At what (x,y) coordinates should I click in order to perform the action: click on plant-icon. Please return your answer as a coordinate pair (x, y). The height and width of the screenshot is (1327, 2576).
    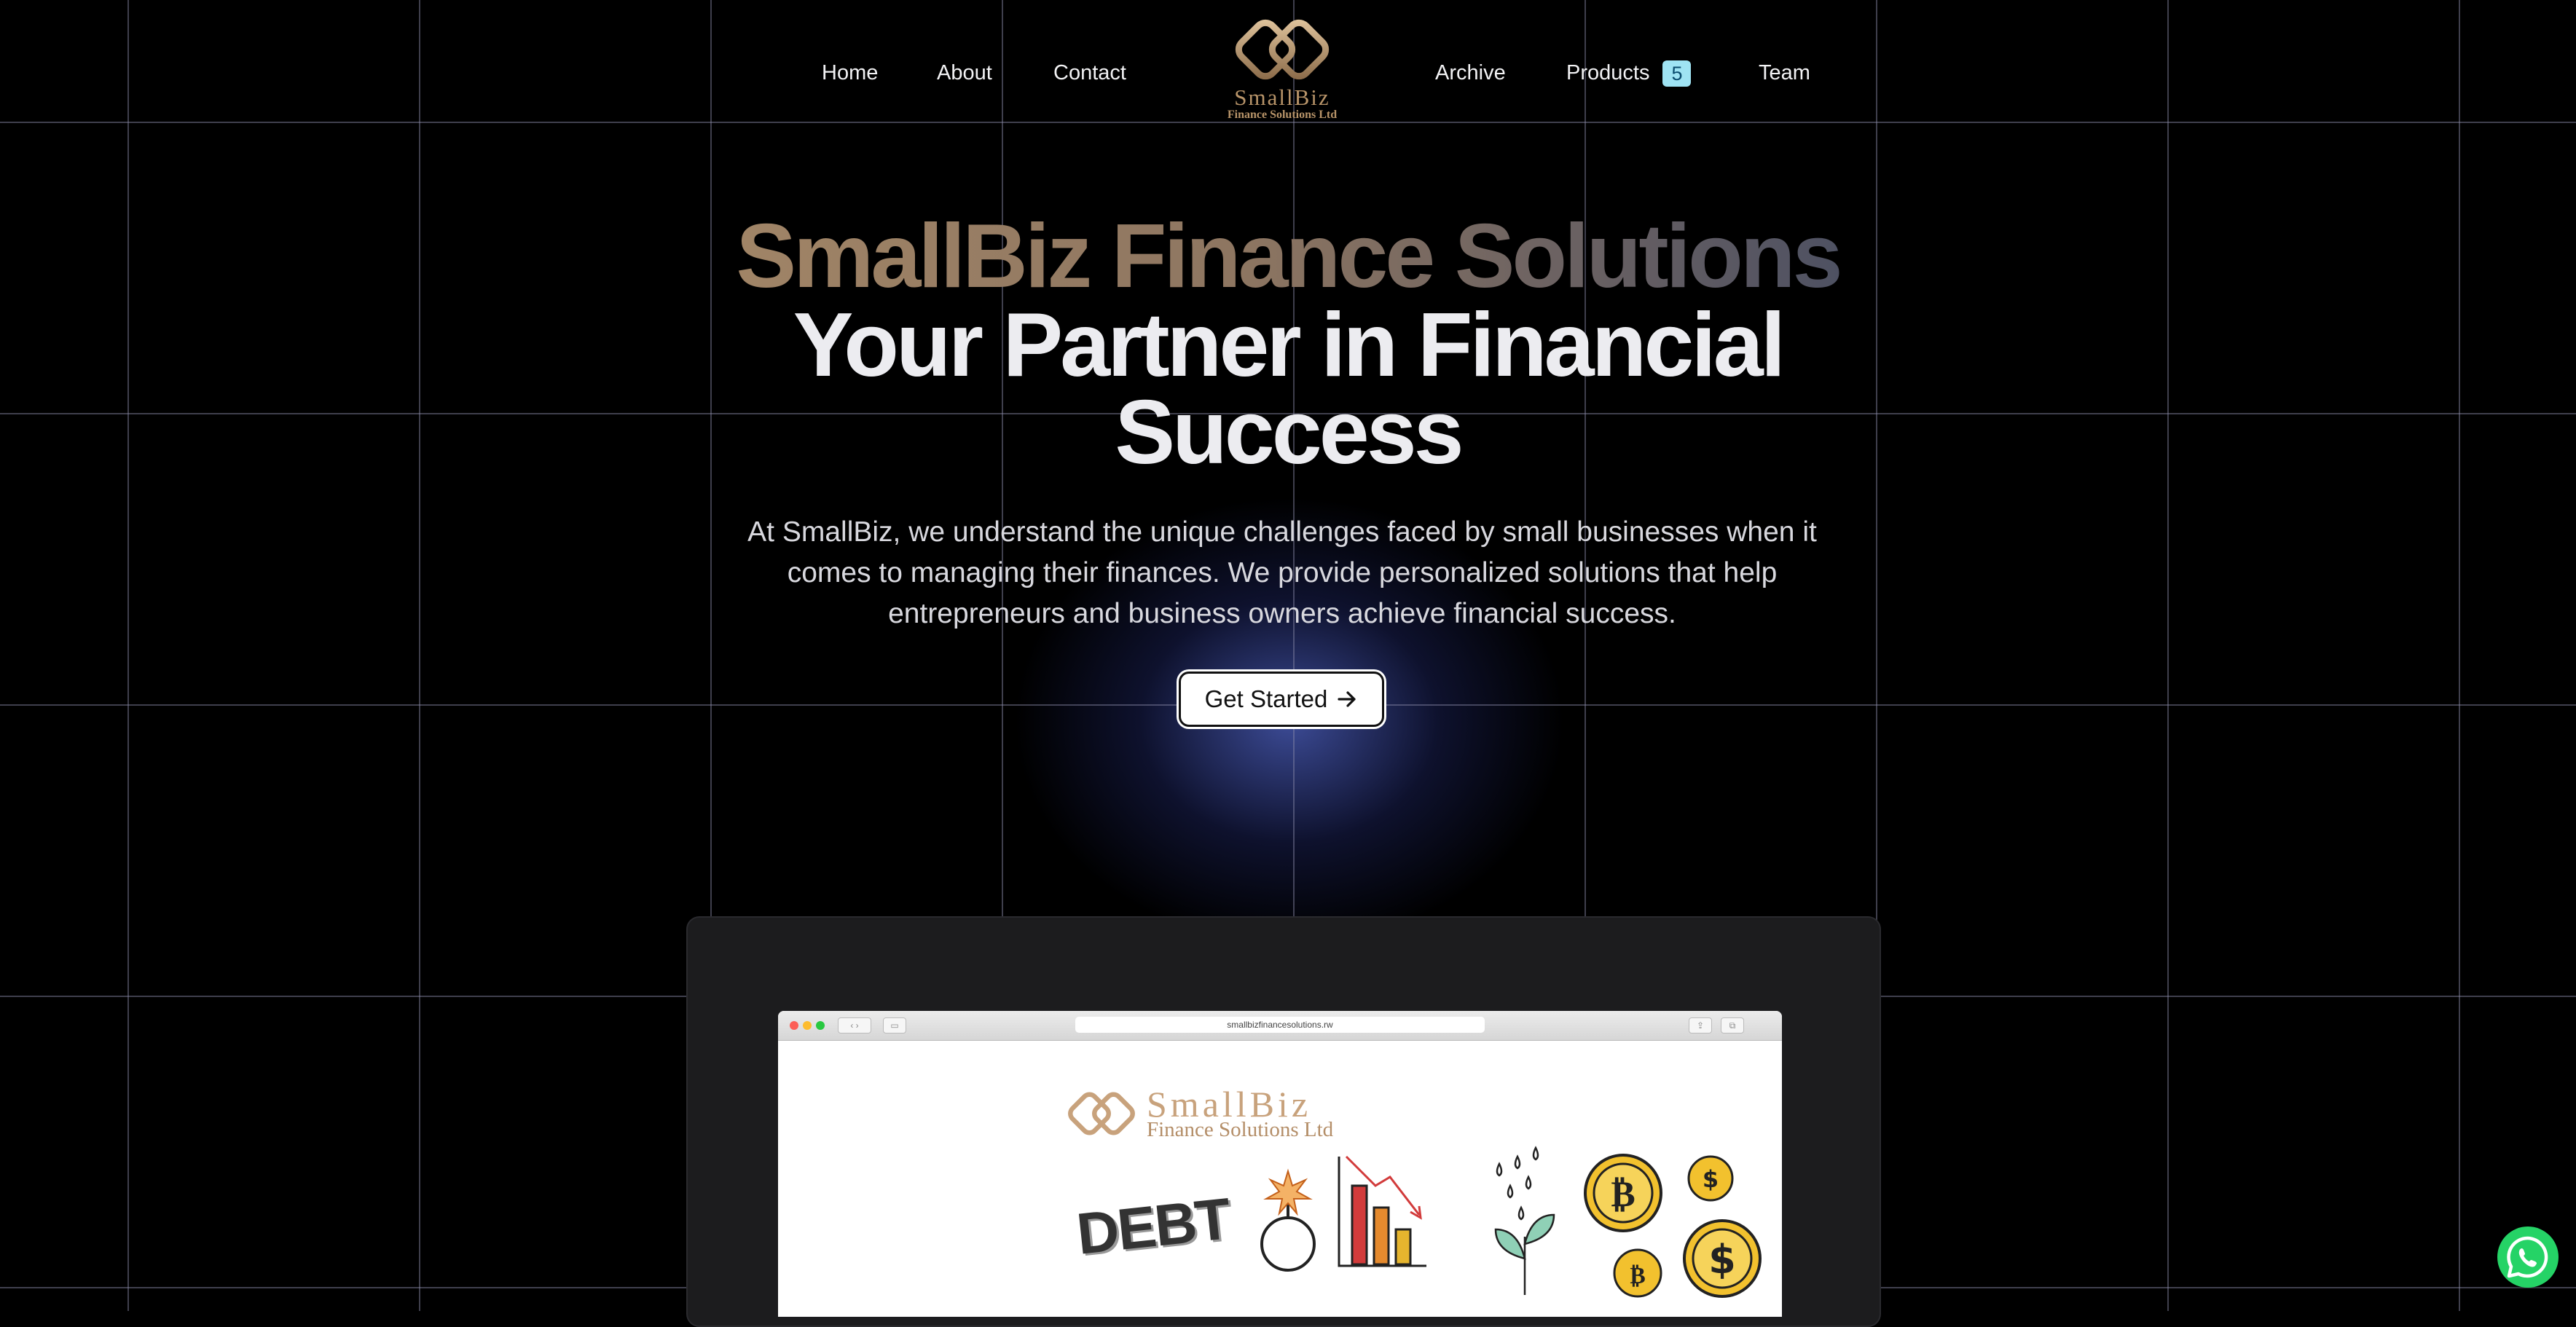
    Looking at the image, I should click on (1524, 1220).